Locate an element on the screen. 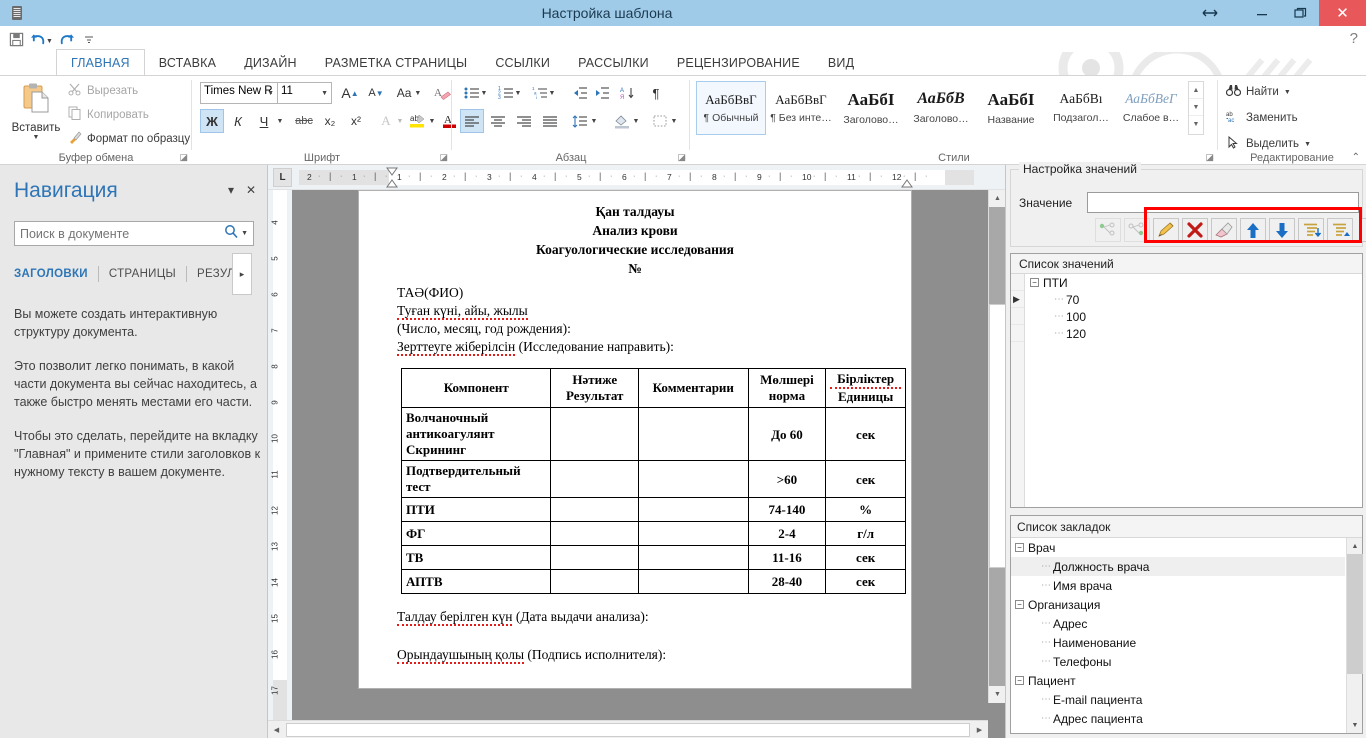  scroll-track-upper is located at coordinates (997, 255).